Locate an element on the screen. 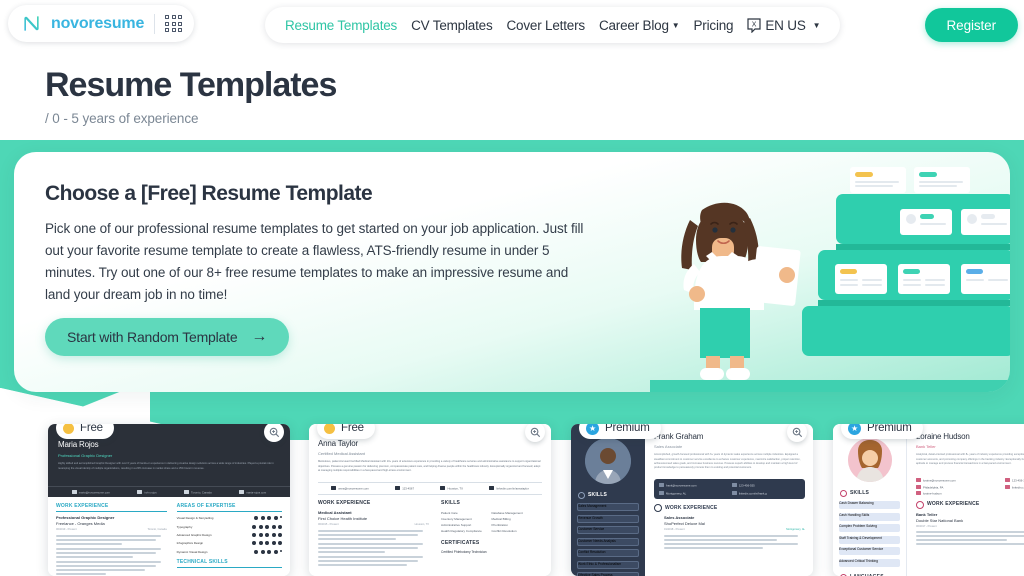  resume-name: Maria Rojos is located at coordinates (78, 444).